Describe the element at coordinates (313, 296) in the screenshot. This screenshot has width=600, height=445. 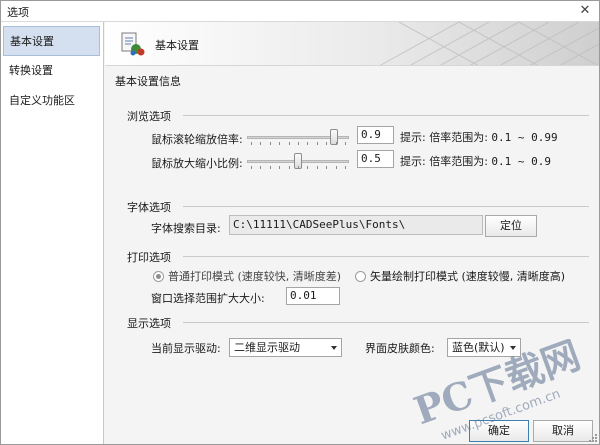
I see `expand-size-input: 0.01` at that location.